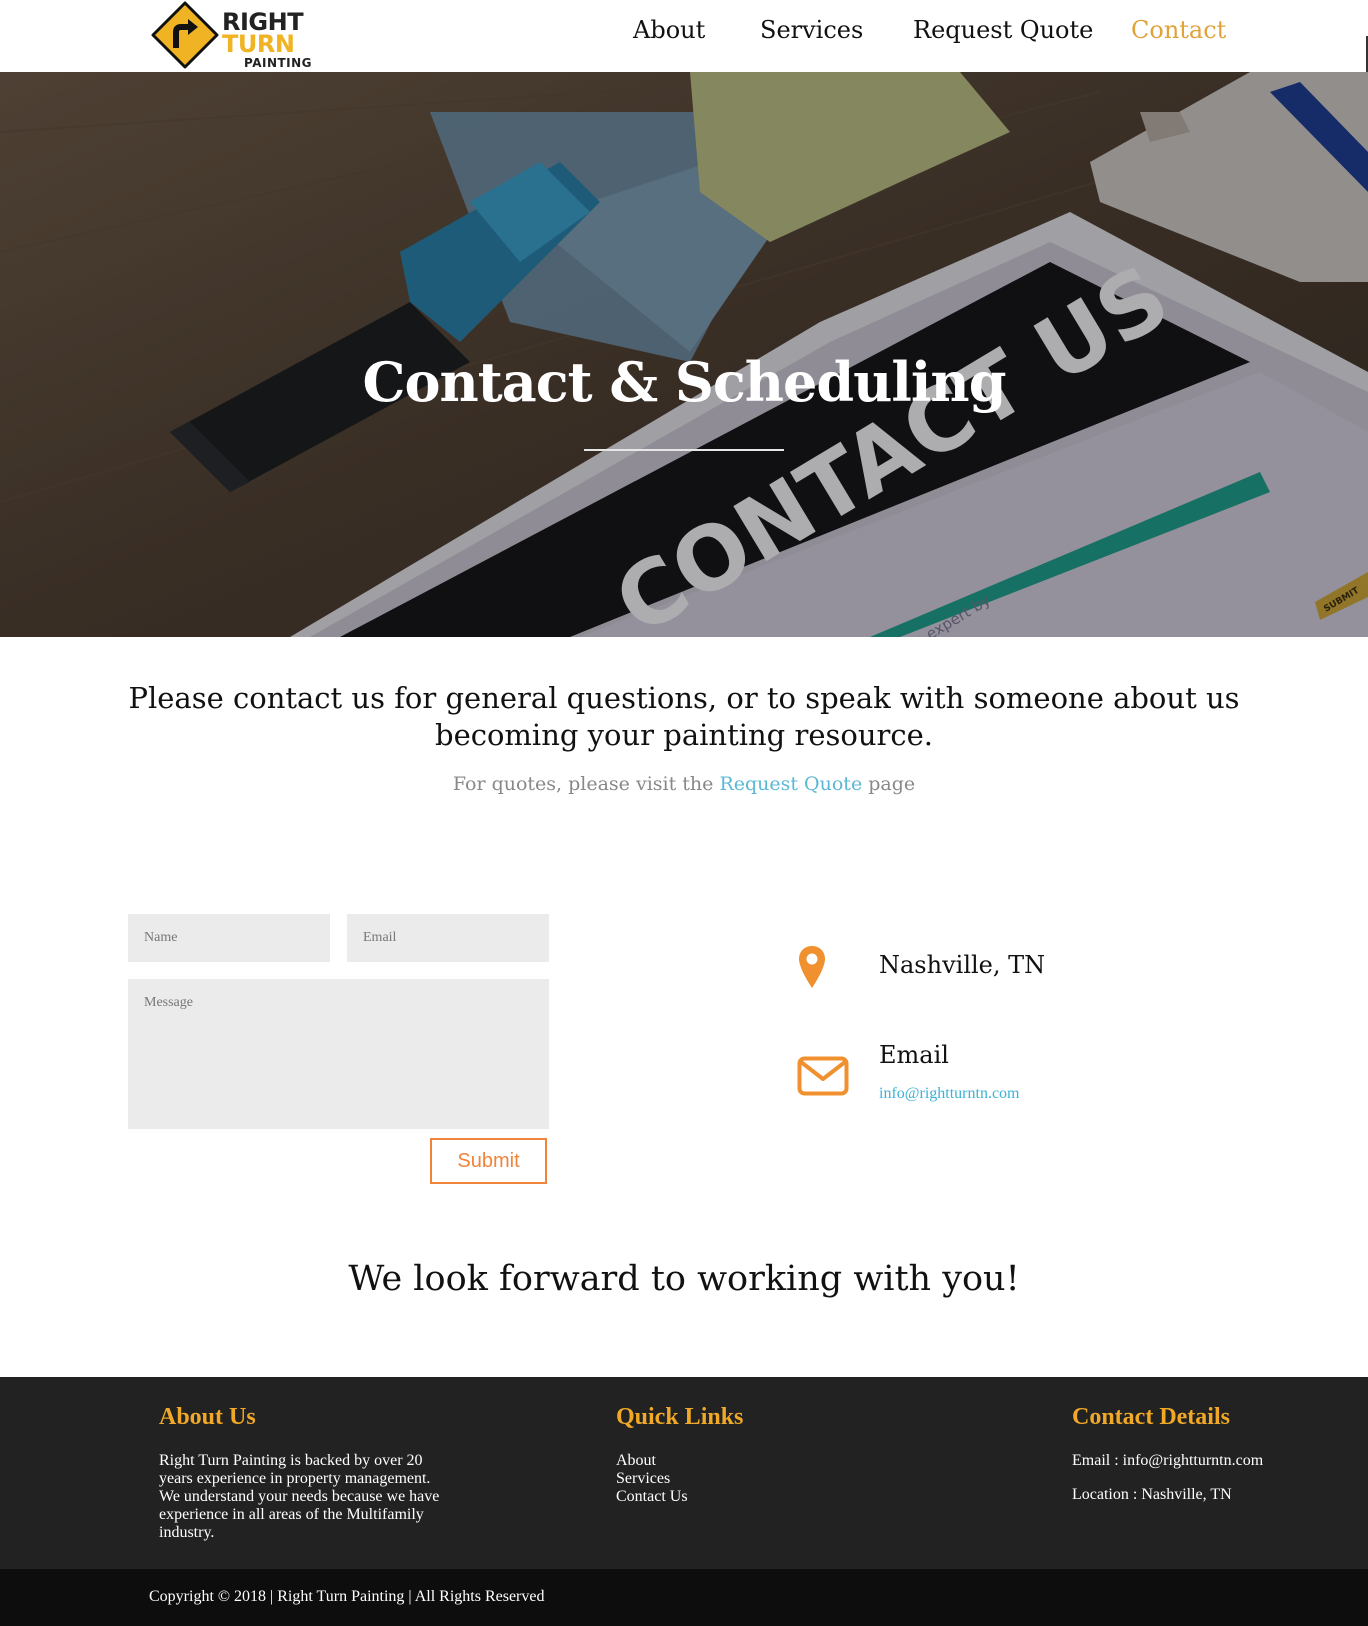 This screenshot has height=1626, width=1368. I want to click on closing-message: We look forward to working with you!, so click(684, 1279).